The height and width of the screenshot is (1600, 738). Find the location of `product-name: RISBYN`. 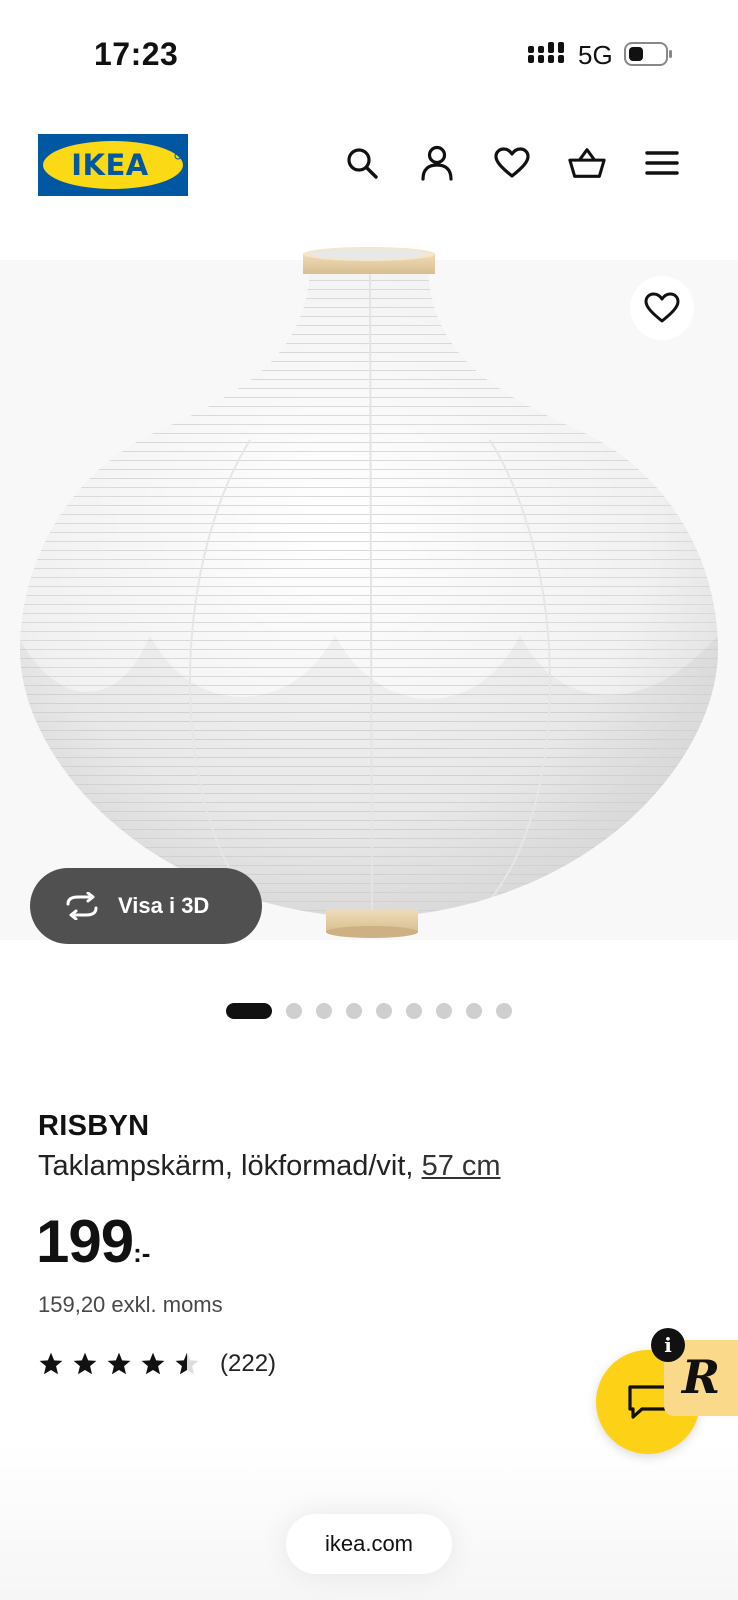

product-name: RISBYN is located at coordinates (94, 1126).